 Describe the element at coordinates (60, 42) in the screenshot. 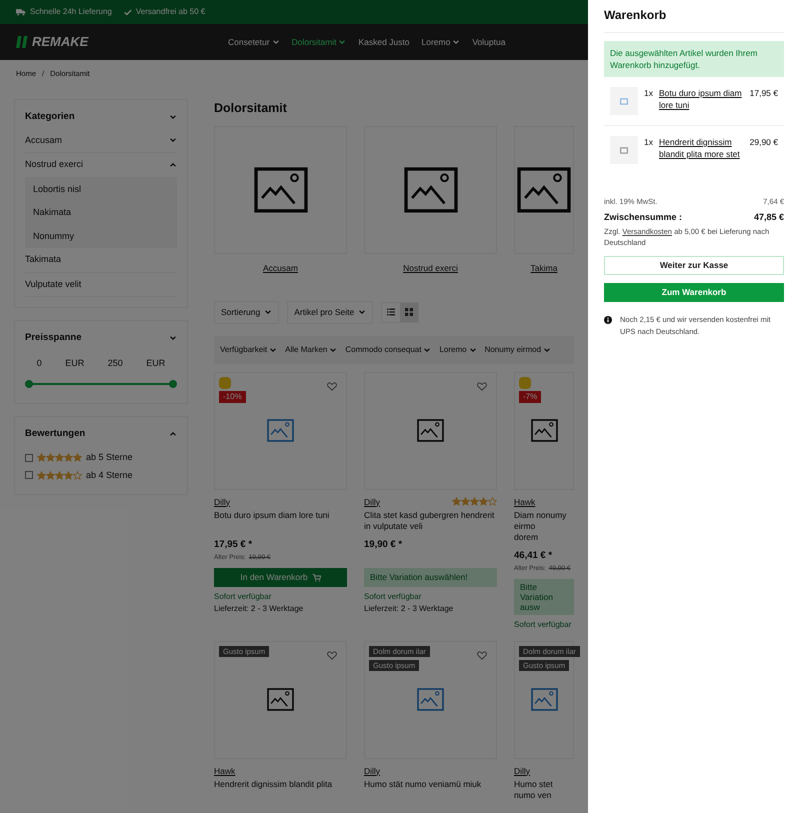

I see `logo-text: REMAKE` at that location.